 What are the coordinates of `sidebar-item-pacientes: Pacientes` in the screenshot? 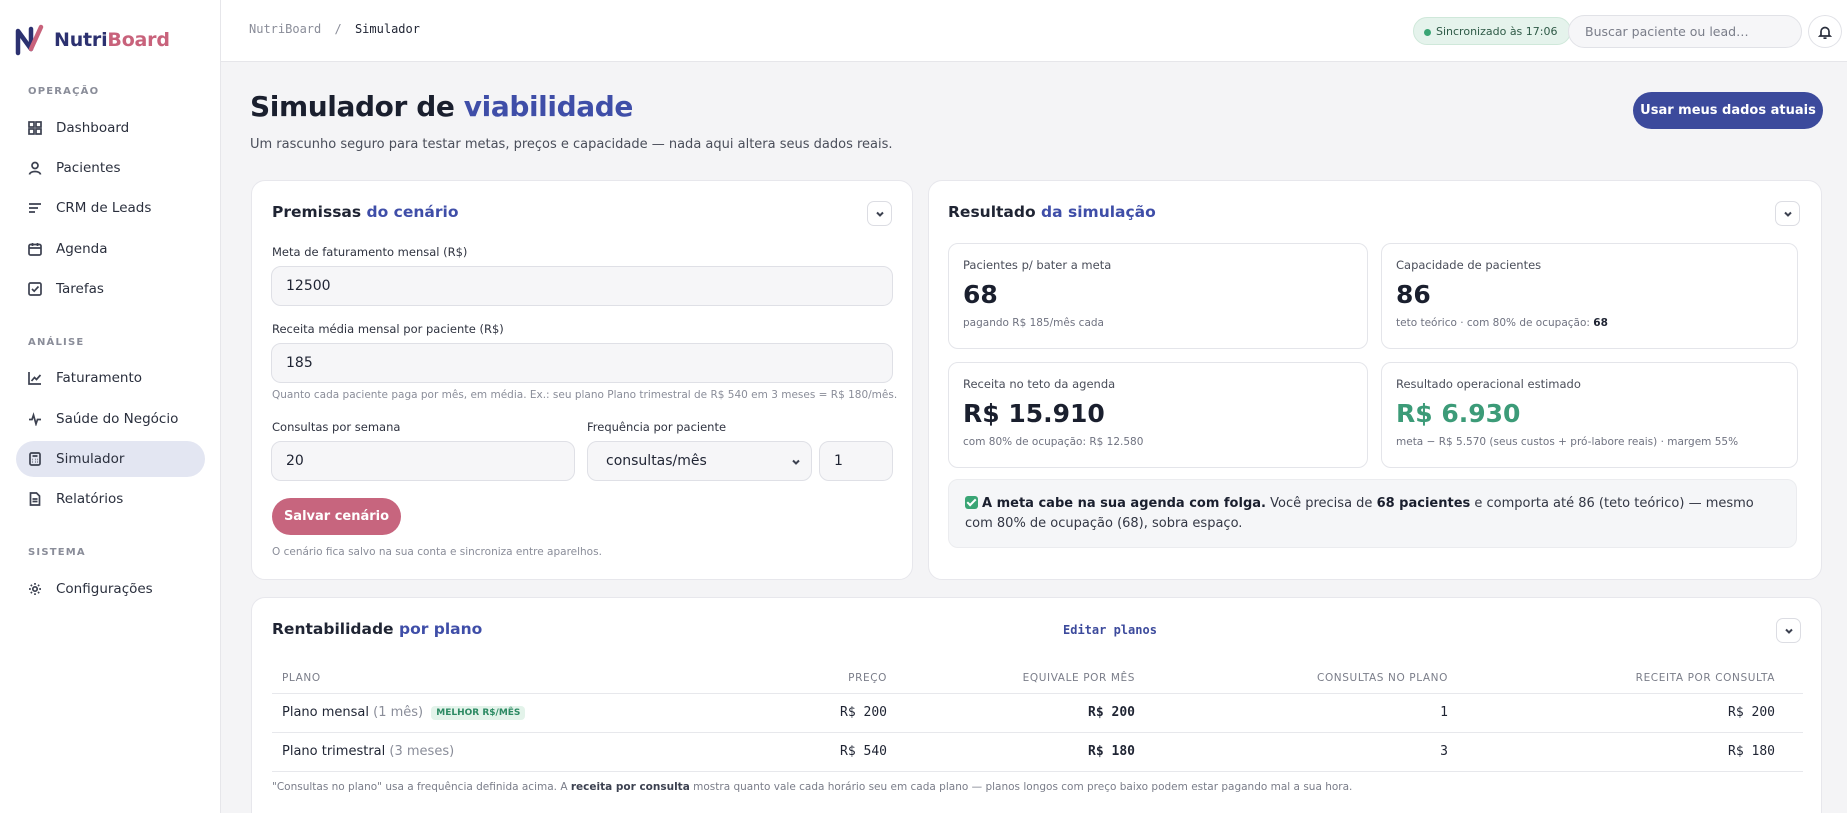 It's located at (110, 168).